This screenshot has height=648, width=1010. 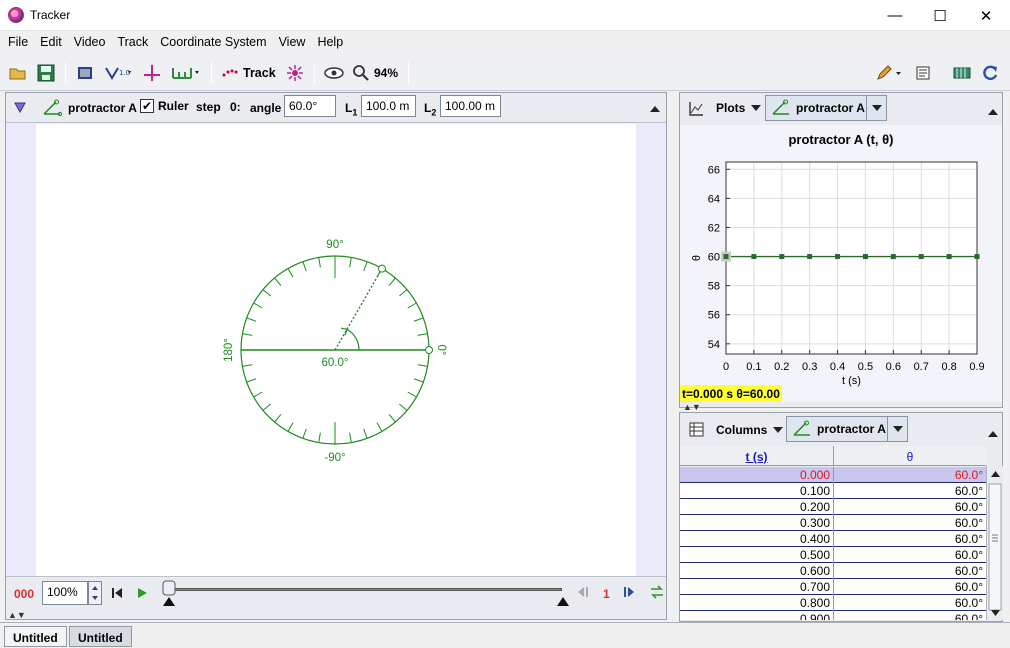 I want to click on table-scrollbar, so click(x=994, y=543).